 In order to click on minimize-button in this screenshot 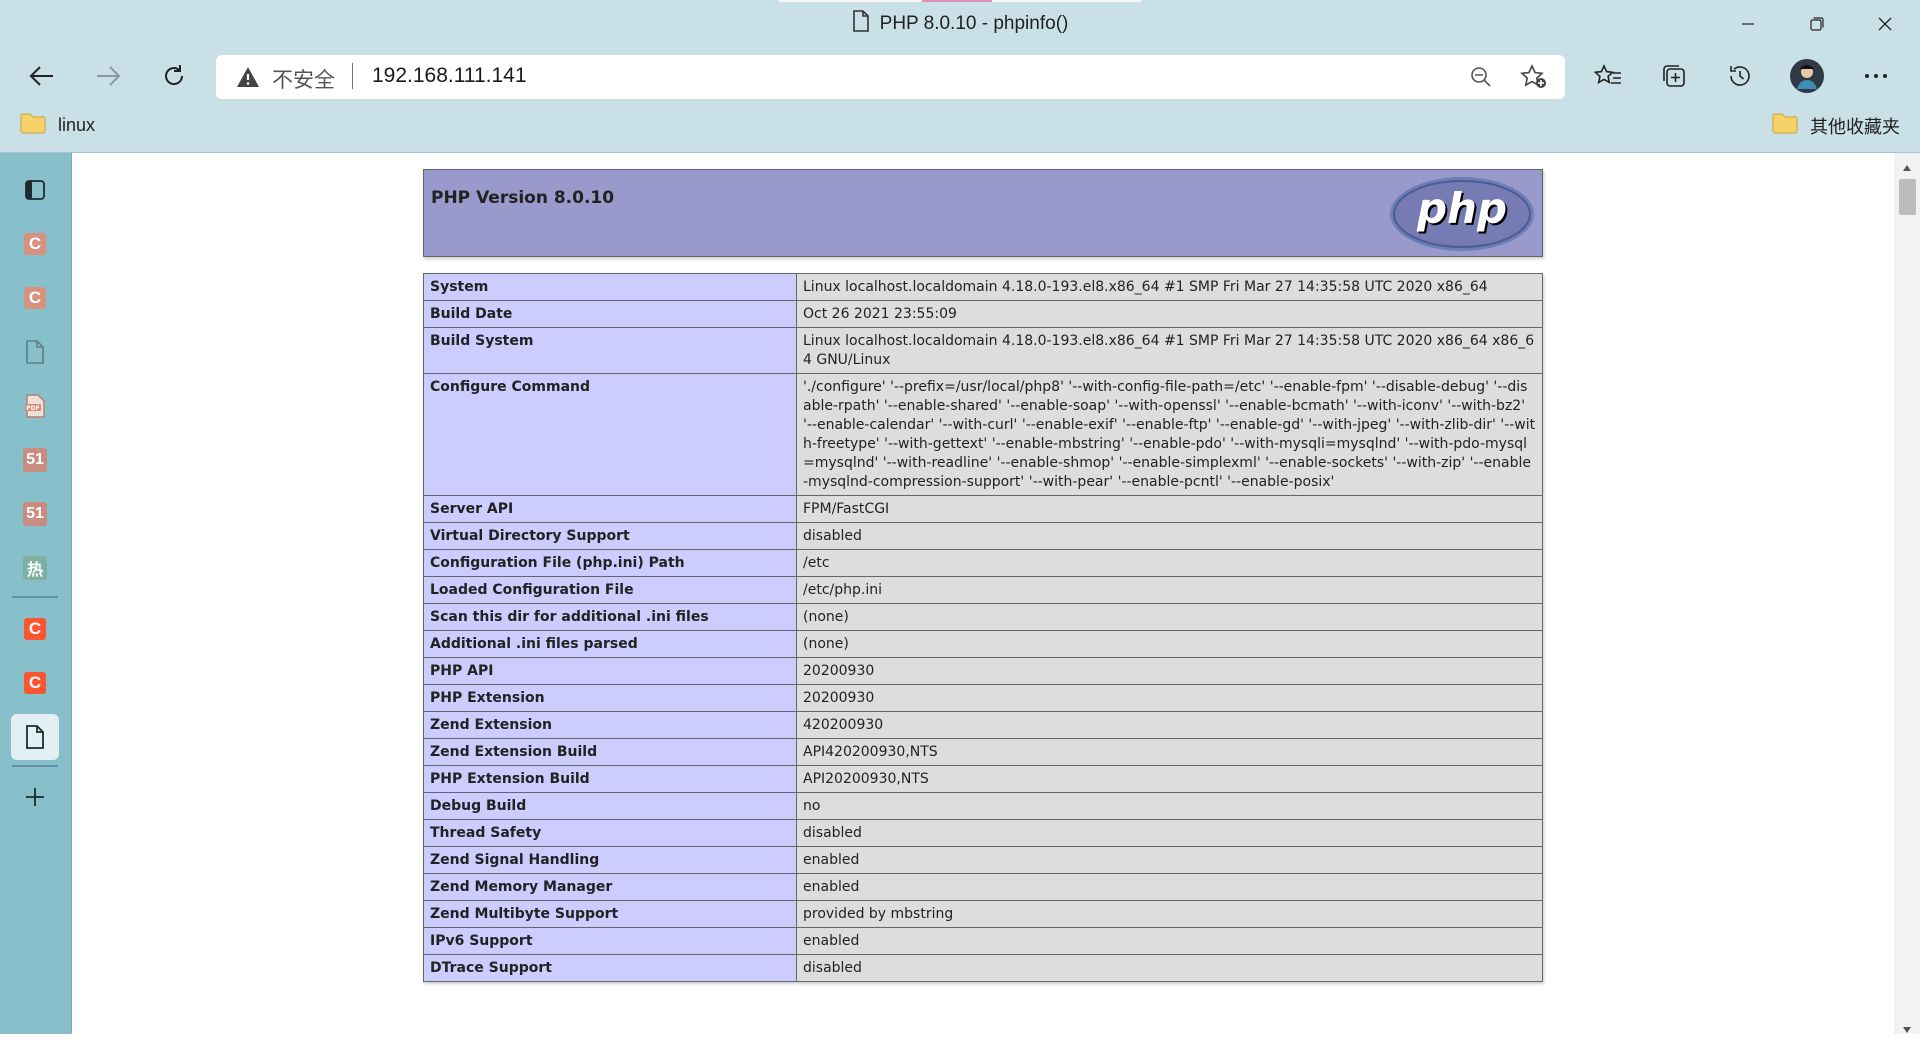, I will do `click(1748, 24)`.